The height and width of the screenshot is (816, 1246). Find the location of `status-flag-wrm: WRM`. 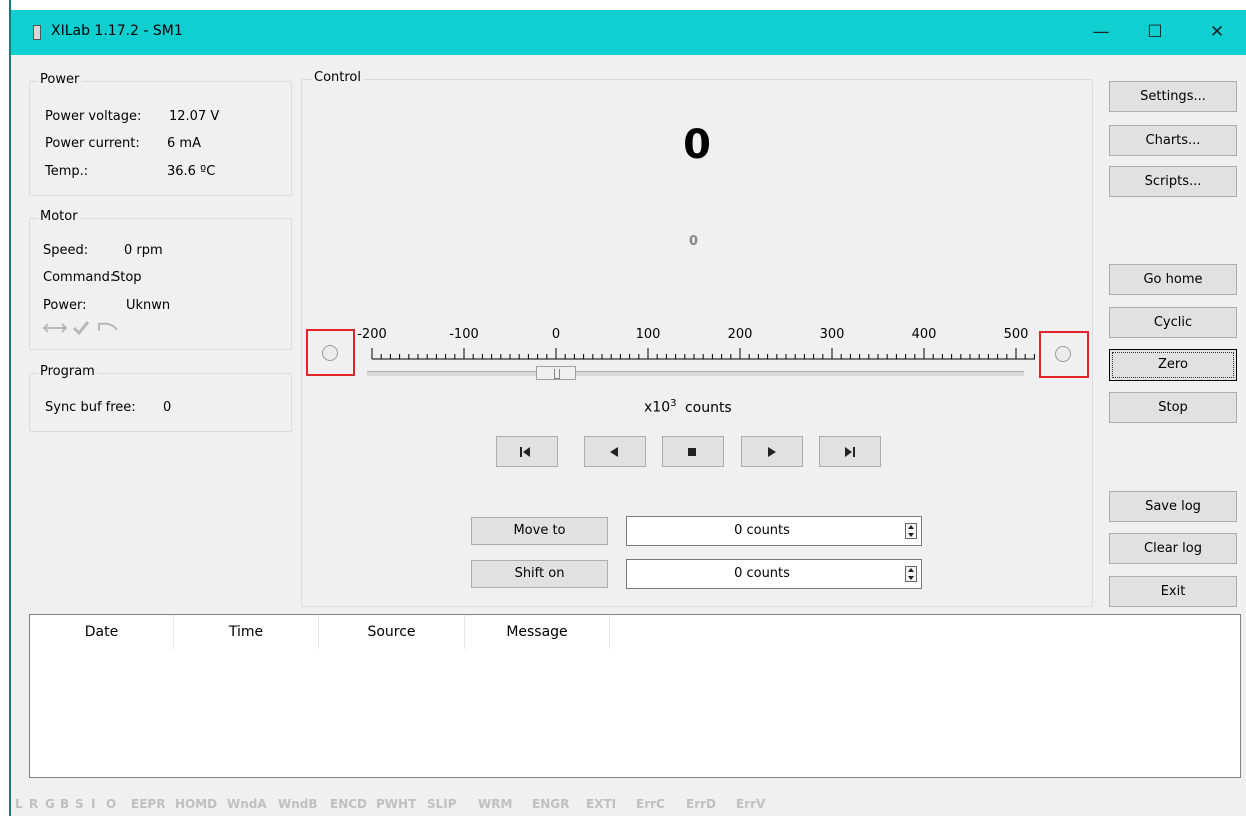

status-flag-wrm: WRM is located at coordinates (495, 804).